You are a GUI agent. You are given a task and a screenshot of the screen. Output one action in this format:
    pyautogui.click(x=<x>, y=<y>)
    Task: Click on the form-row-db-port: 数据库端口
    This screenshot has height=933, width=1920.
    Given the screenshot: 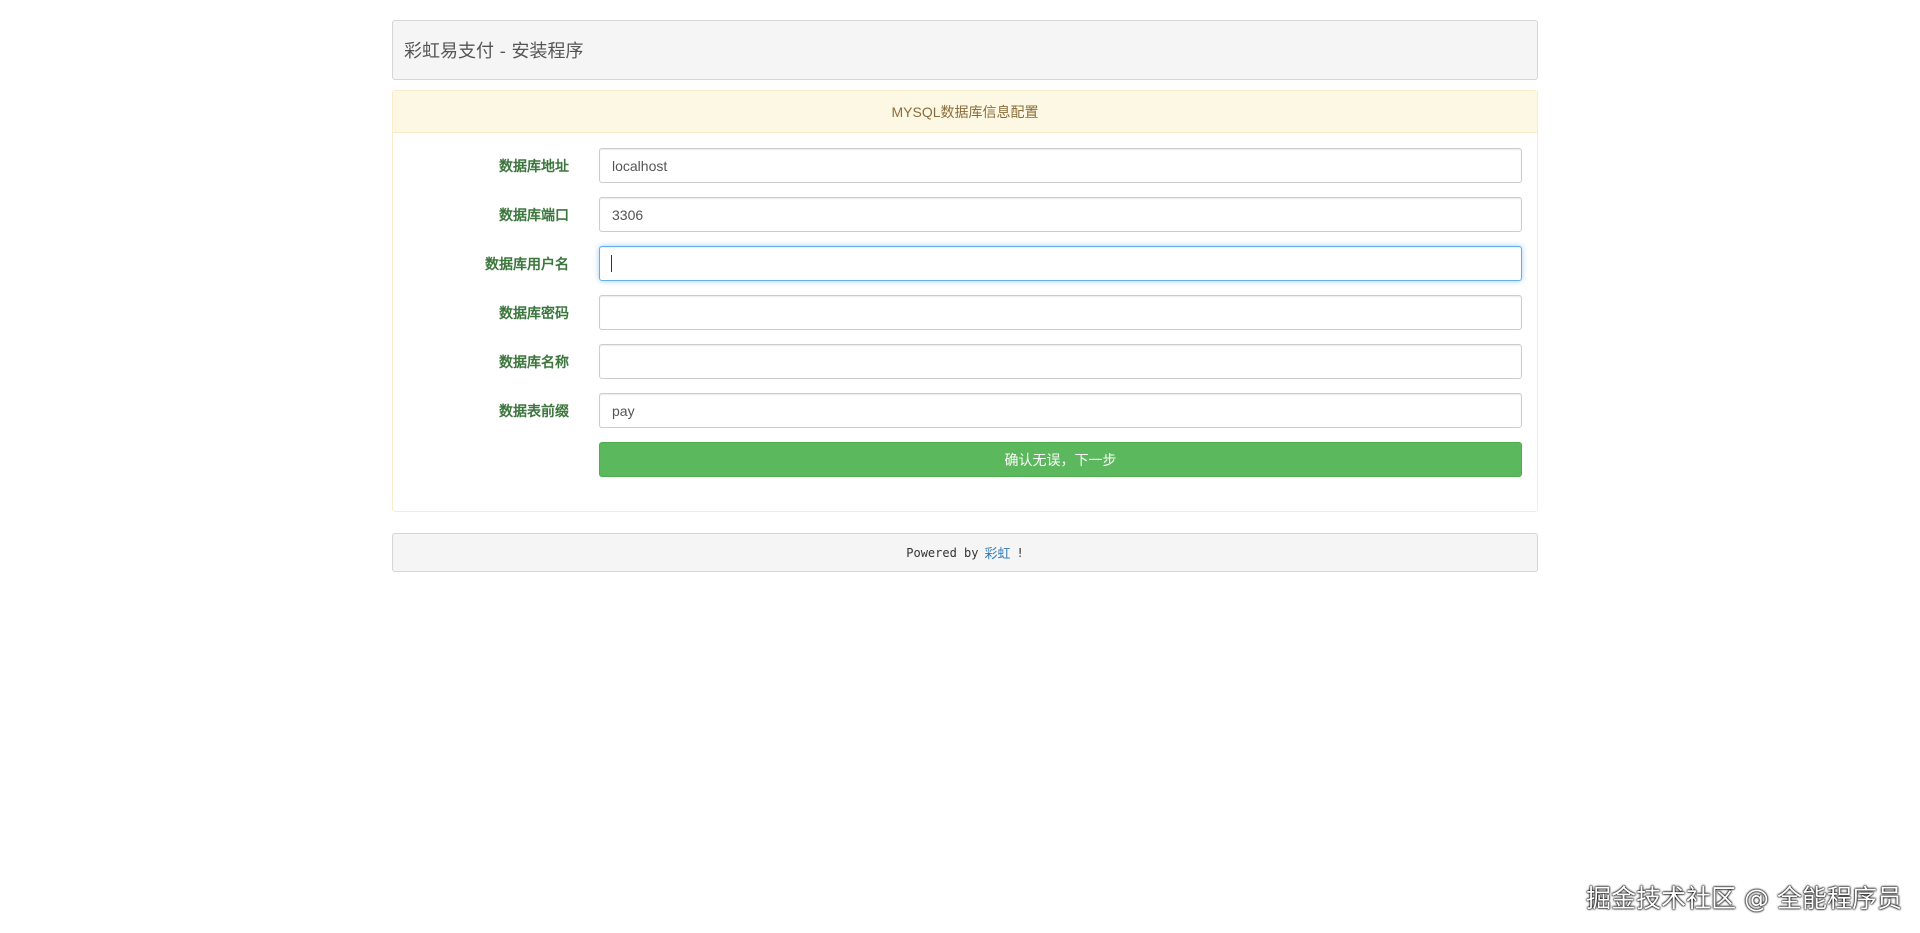 What is the action you would take?
    pyautogui.click(x=957, y=214)
    